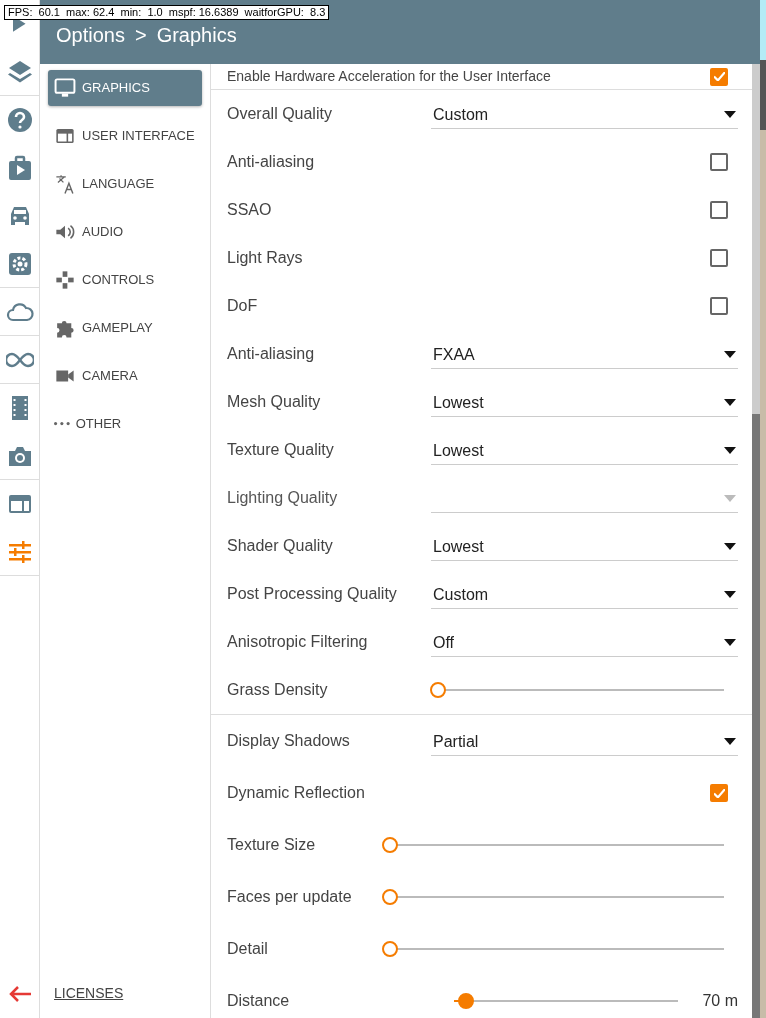 This screenshot has width=766, height=1018. What do you see at coordinates (274, 402) in the screenshot?
I see `setting-label: Mesh Quality` at bounding box center [274, 402].